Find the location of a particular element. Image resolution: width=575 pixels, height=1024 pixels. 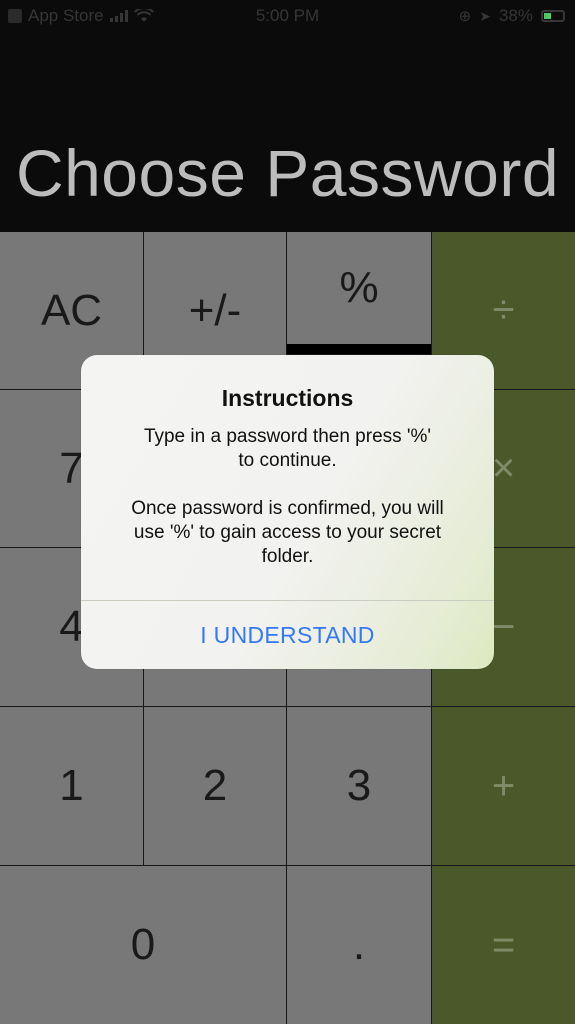

understand-button: I UNDERSTAND is located at coordinates (287, 635).